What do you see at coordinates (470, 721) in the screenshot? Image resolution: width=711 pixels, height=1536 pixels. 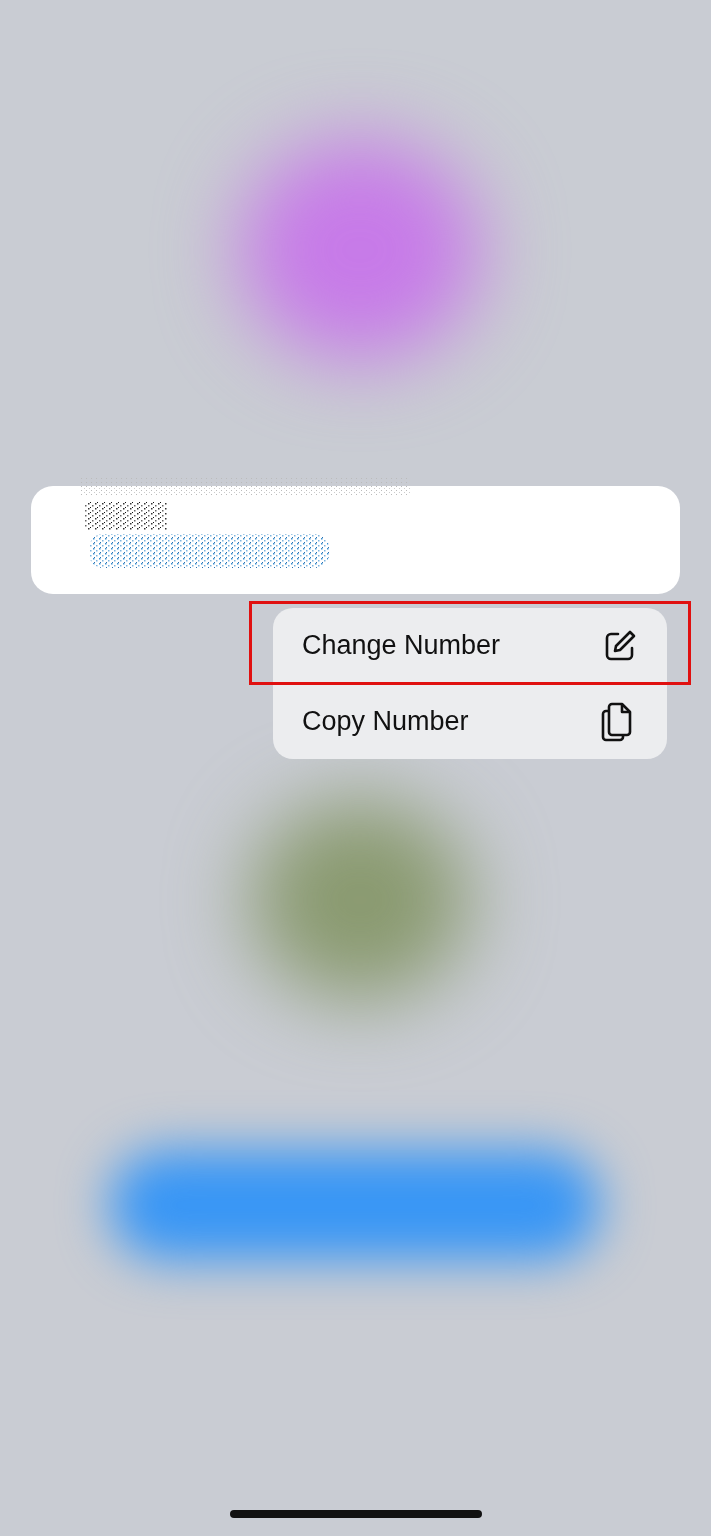 I see `menu-item: Copy Number` at bounding box center [470, 721].